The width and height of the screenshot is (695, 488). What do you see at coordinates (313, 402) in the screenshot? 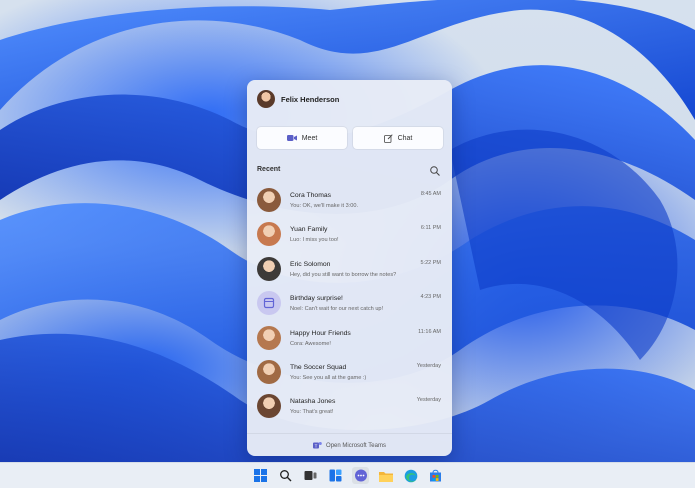
I see `chat-name: Natasha Jones` at bounding box center [313, 402].